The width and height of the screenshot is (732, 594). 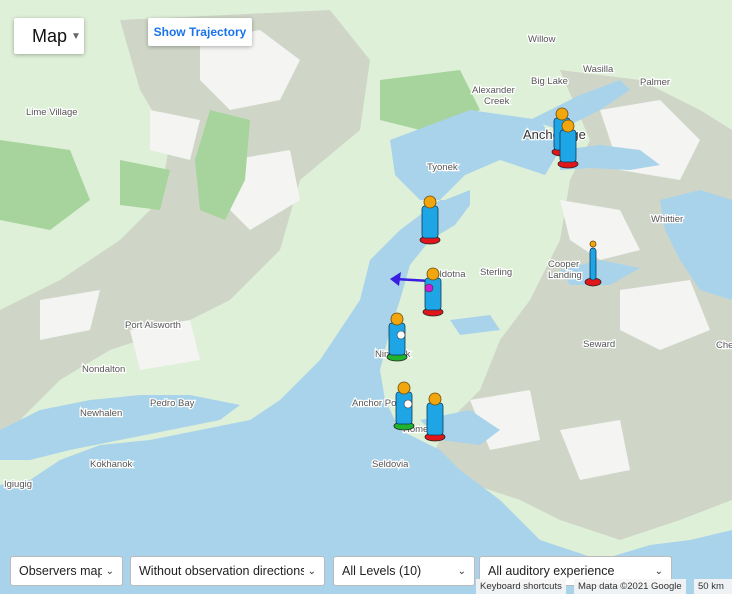 What do you see at coordinates (60, 571) in the screenshot?
I see `observers-map-value: Observers map` at bounding box center [60, 571].